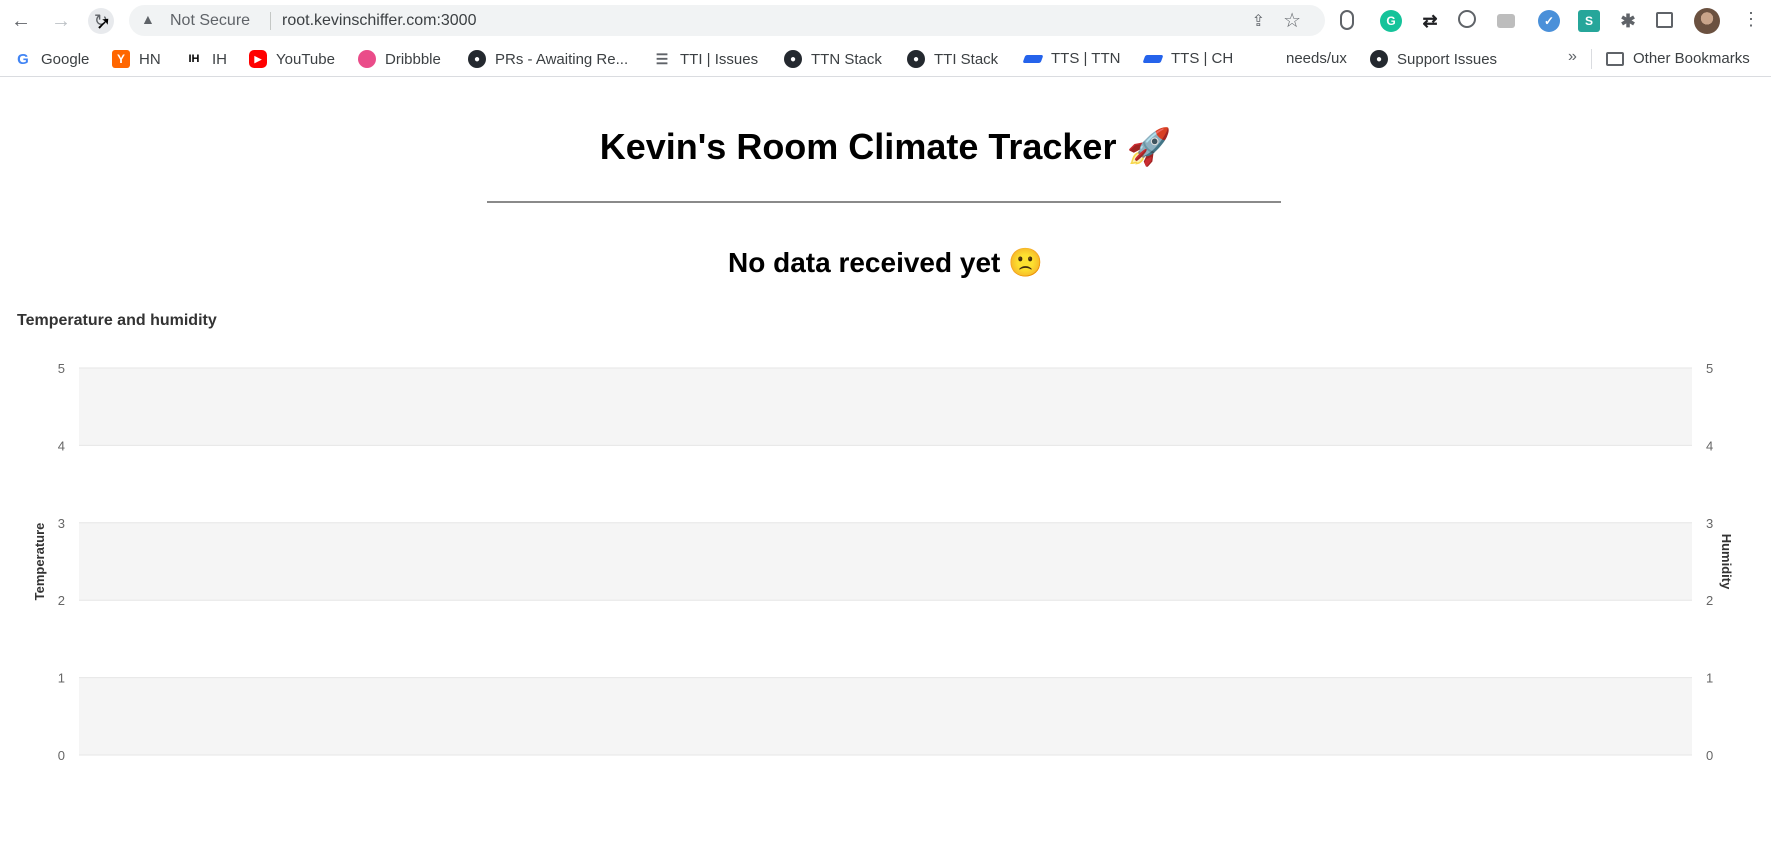 This screenshot has width=1771, height=857. I want to click on forward-arrow-icon: →, so click(61, 21).